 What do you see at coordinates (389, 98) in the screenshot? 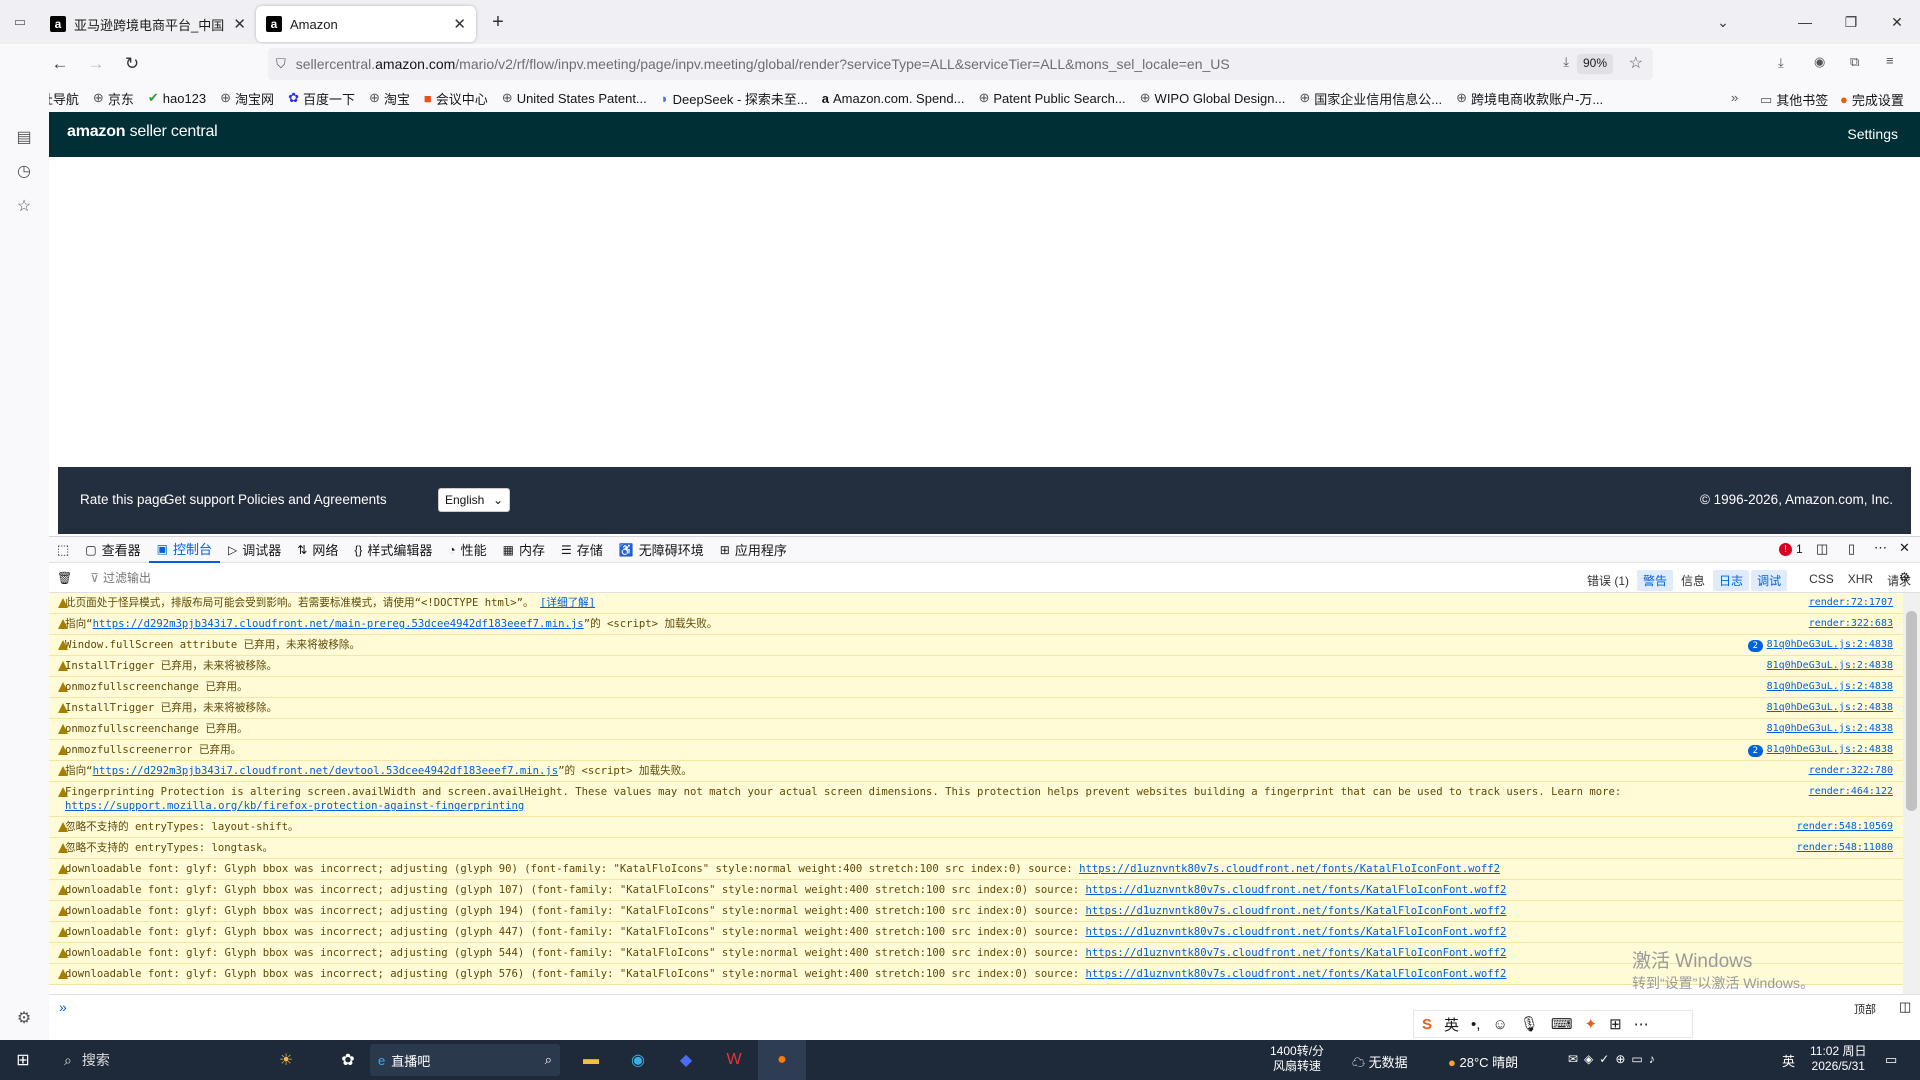
I see `bookmark-item: ⊕ 淘宝` at bounding box center [389, 98].